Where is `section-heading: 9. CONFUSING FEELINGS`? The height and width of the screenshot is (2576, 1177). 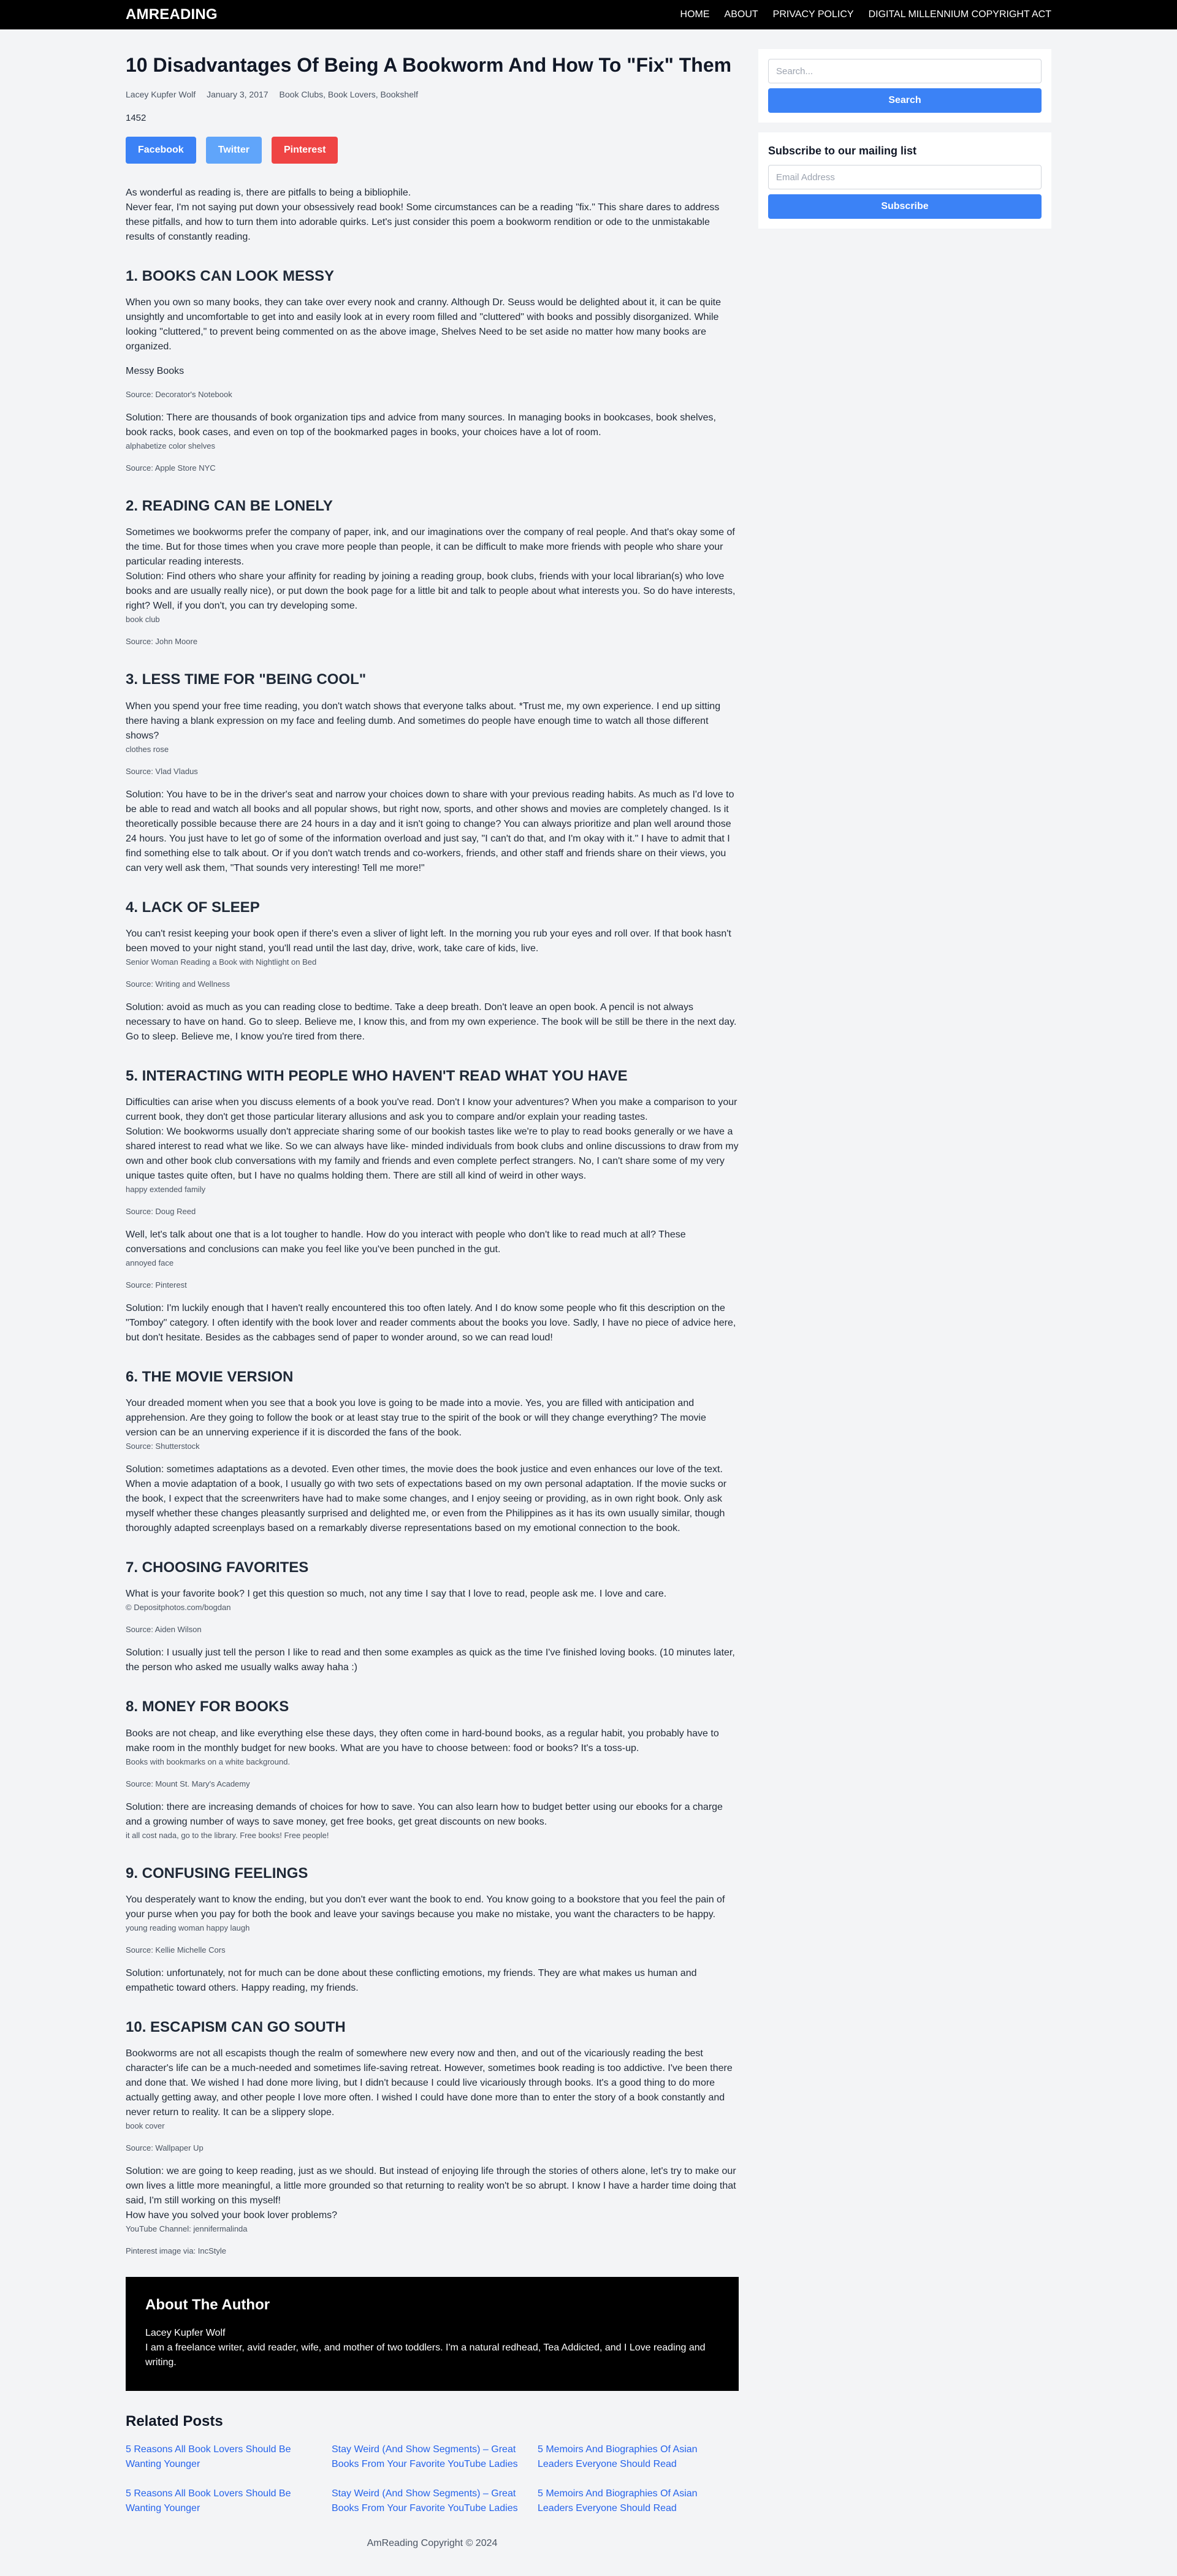
section-heading: 9. CONFUSING FEELINGS is located at coordinates (217, 1873).